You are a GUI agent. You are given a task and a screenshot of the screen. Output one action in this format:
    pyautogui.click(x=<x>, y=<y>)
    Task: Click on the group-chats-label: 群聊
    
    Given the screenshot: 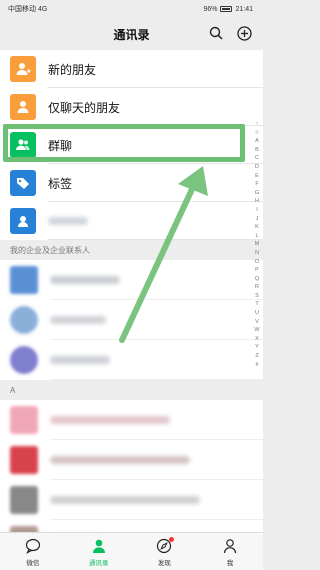 What is the action you would take?
    pyautogui.click(x=60, y=145)
    